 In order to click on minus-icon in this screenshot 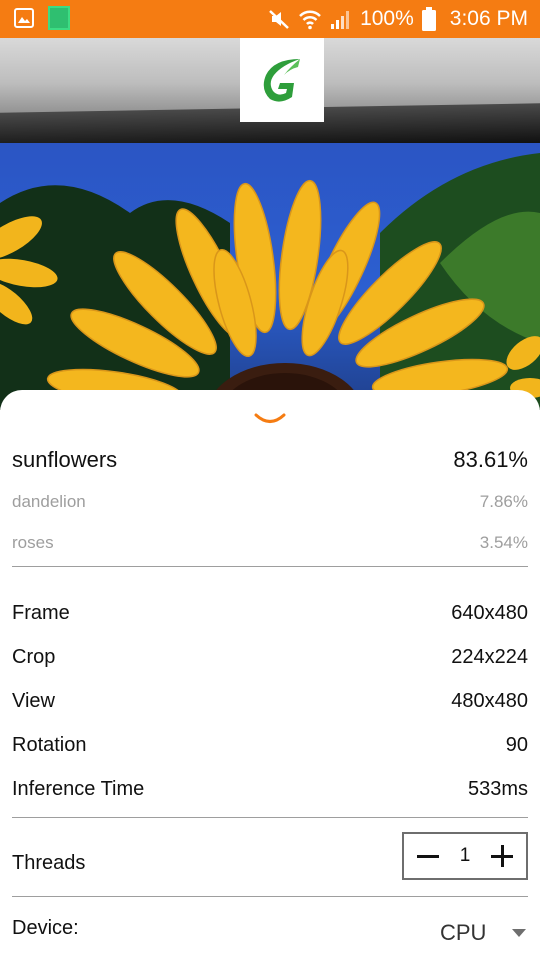, I will do `click(428, 856)`.